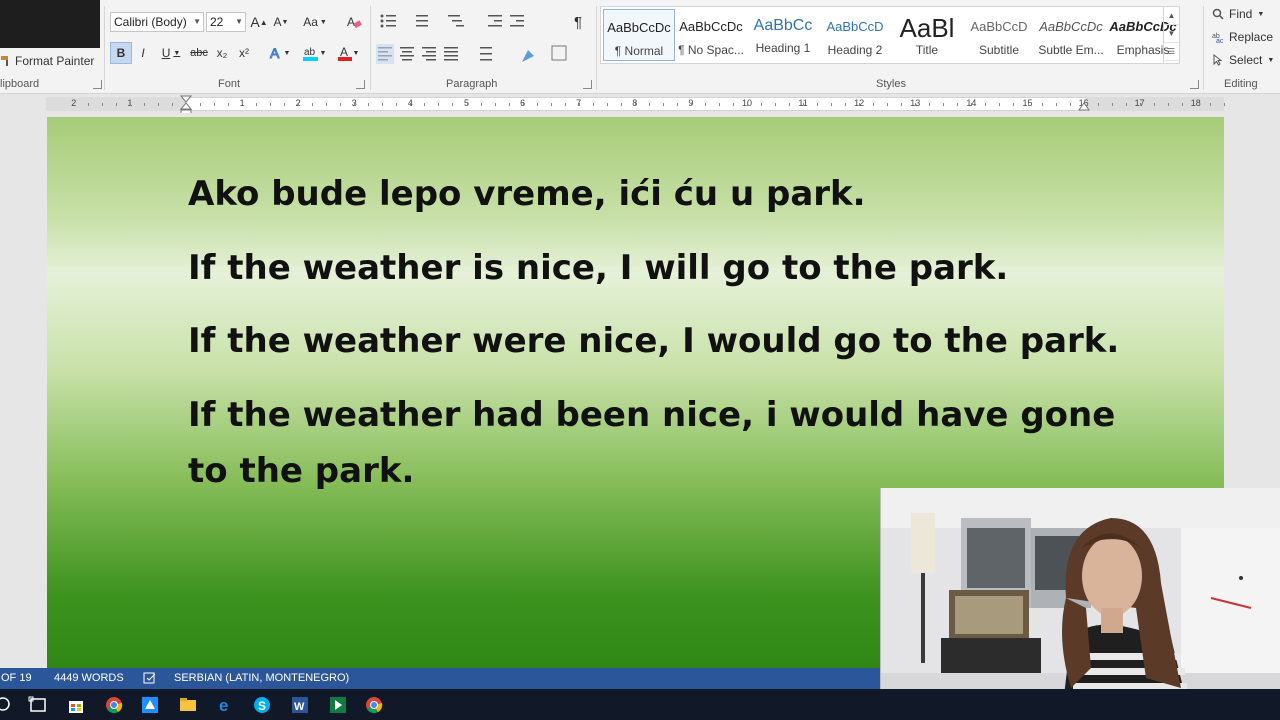 This screenshot has height=720, width=1280. I want to click on bold-label: B, so click(121, 53).